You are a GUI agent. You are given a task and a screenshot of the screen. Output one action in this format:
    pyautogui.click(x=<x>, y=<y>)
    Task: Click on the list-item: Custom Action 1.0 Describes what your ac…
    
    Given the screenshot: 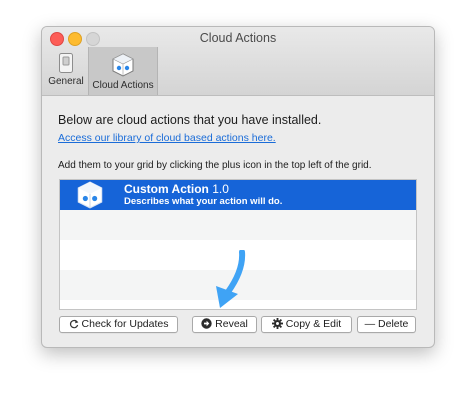 What is the action you would take?
    pyautogui.click(x=238, y=195)
    